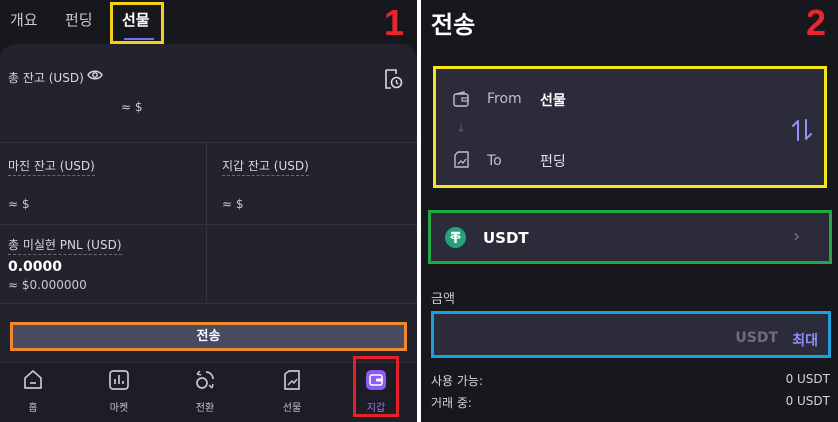 This screenshot has width=838, height=422. I want to click on tether-usdt-icon, so click(455, 237).